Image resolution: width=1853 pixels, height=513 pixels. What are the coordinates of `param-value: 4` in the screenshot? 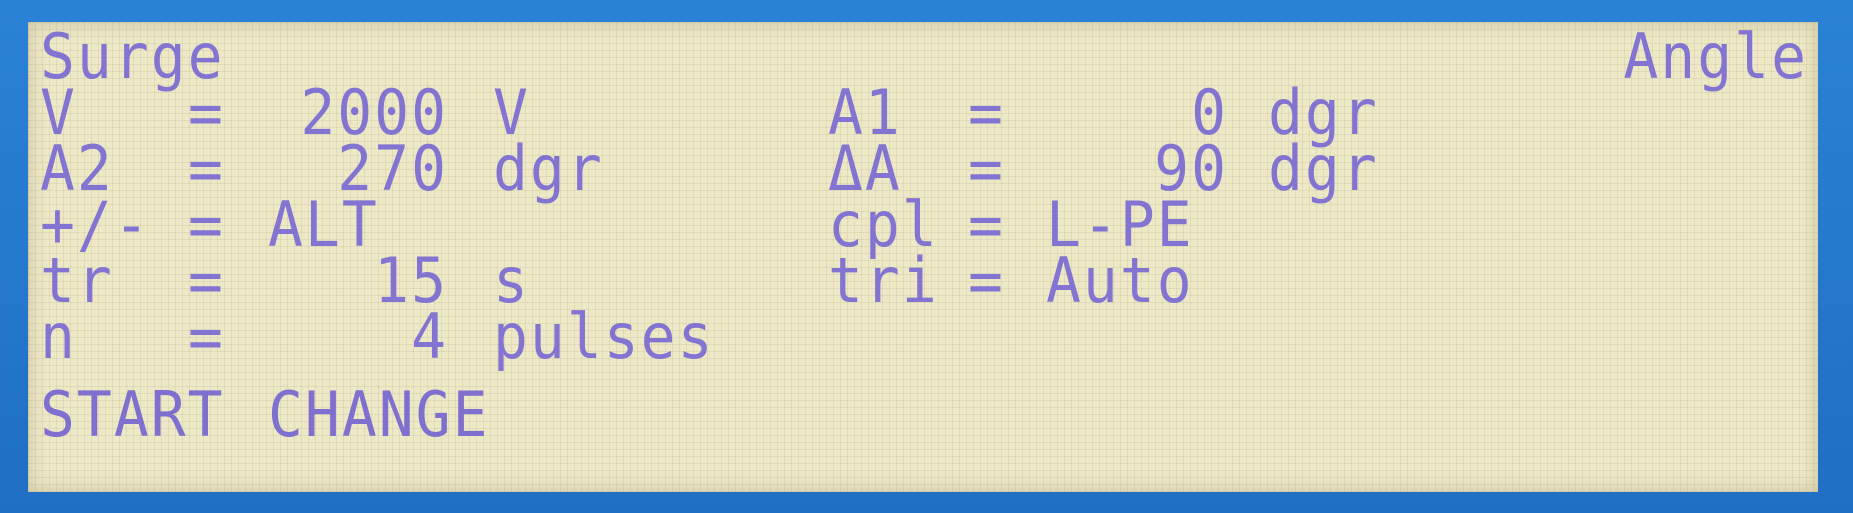 It's located at (429, 336).